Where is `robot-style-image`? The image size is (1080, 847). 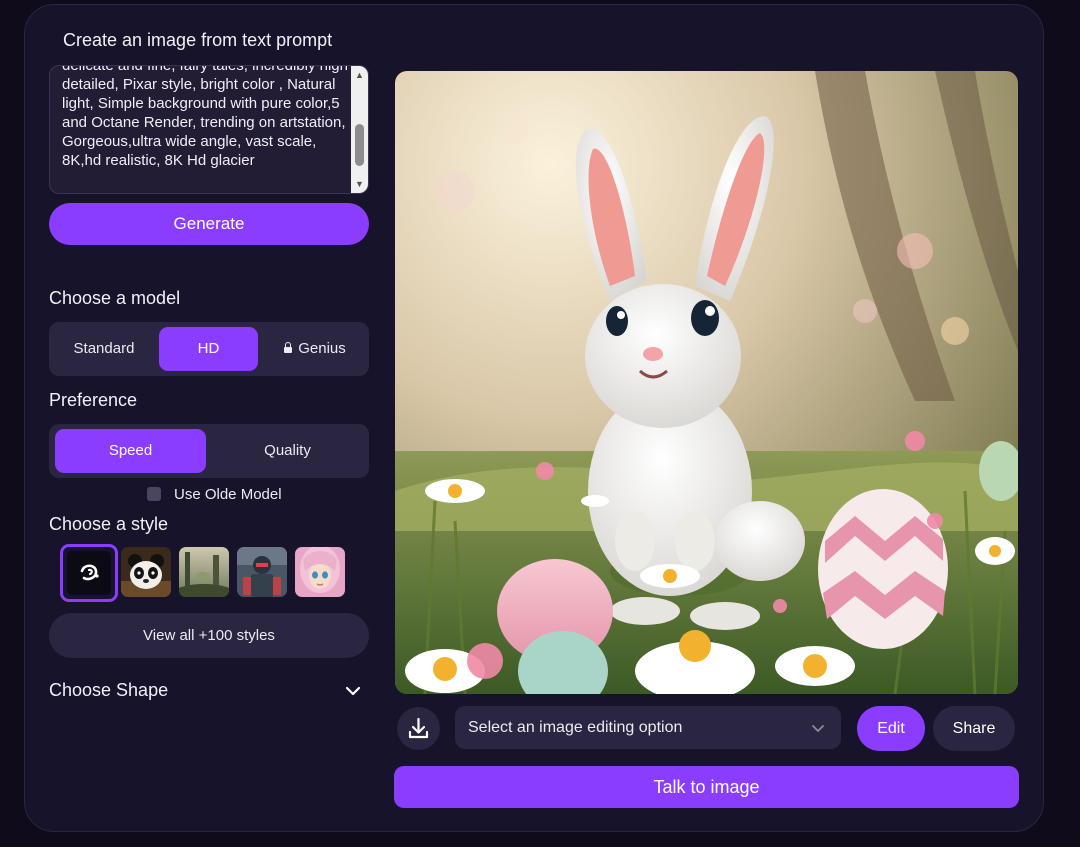
robot-style-image is located at coordinates (262, 572).